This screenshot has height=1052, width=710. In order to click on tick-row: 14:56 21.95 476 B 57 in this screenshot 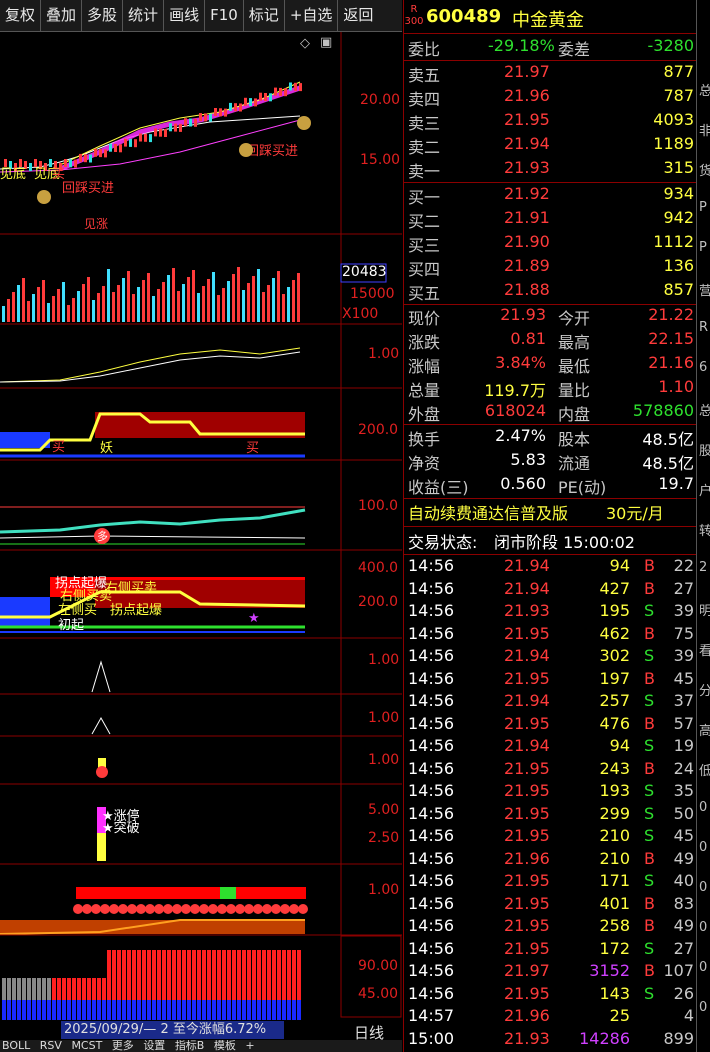, I will do `click(552, 725)`.